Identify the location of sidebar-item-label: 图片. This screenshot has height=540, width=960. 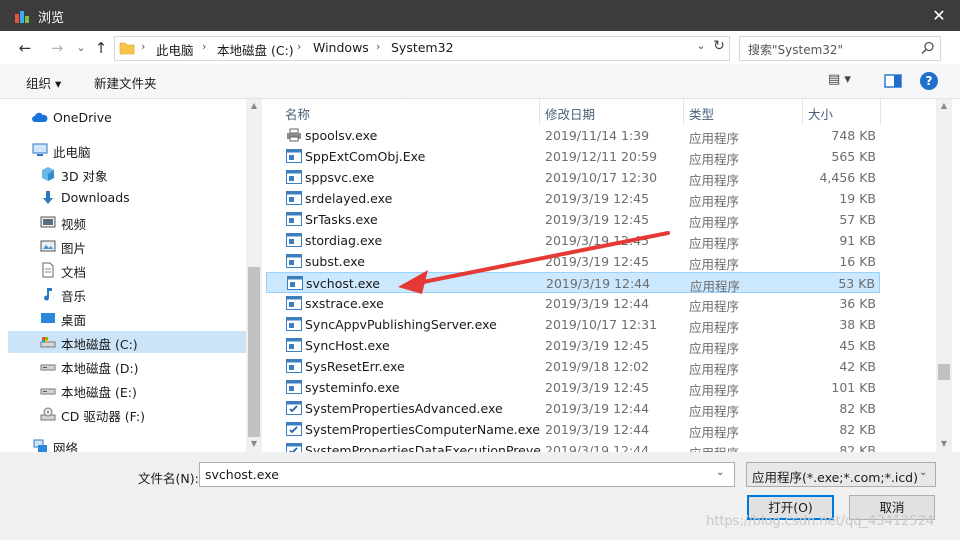
(74, 248).